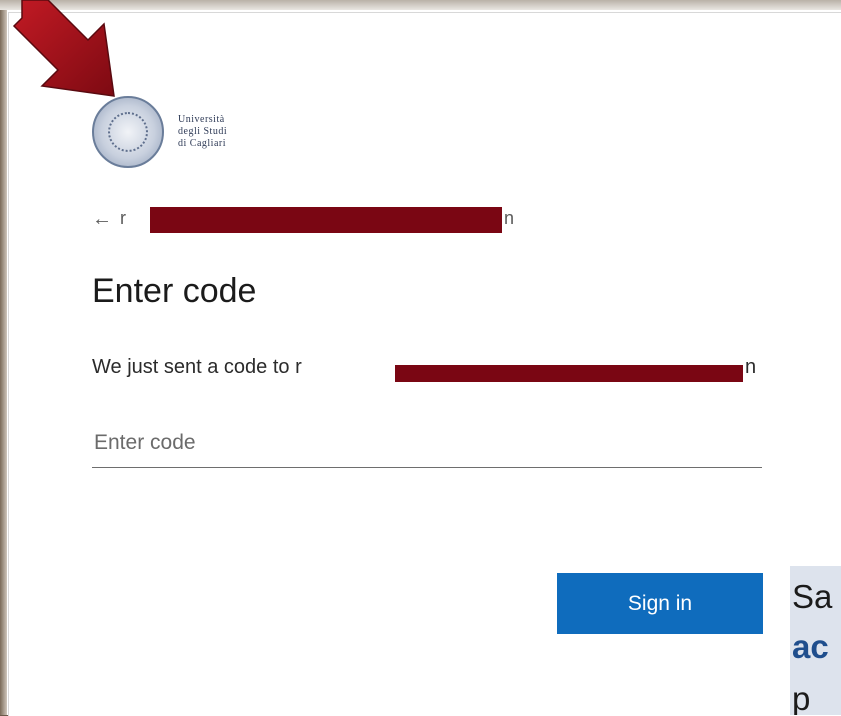 The height and width of the screenshot is (716, 841). I want to click on account-row: ← r, so click(109, 218).